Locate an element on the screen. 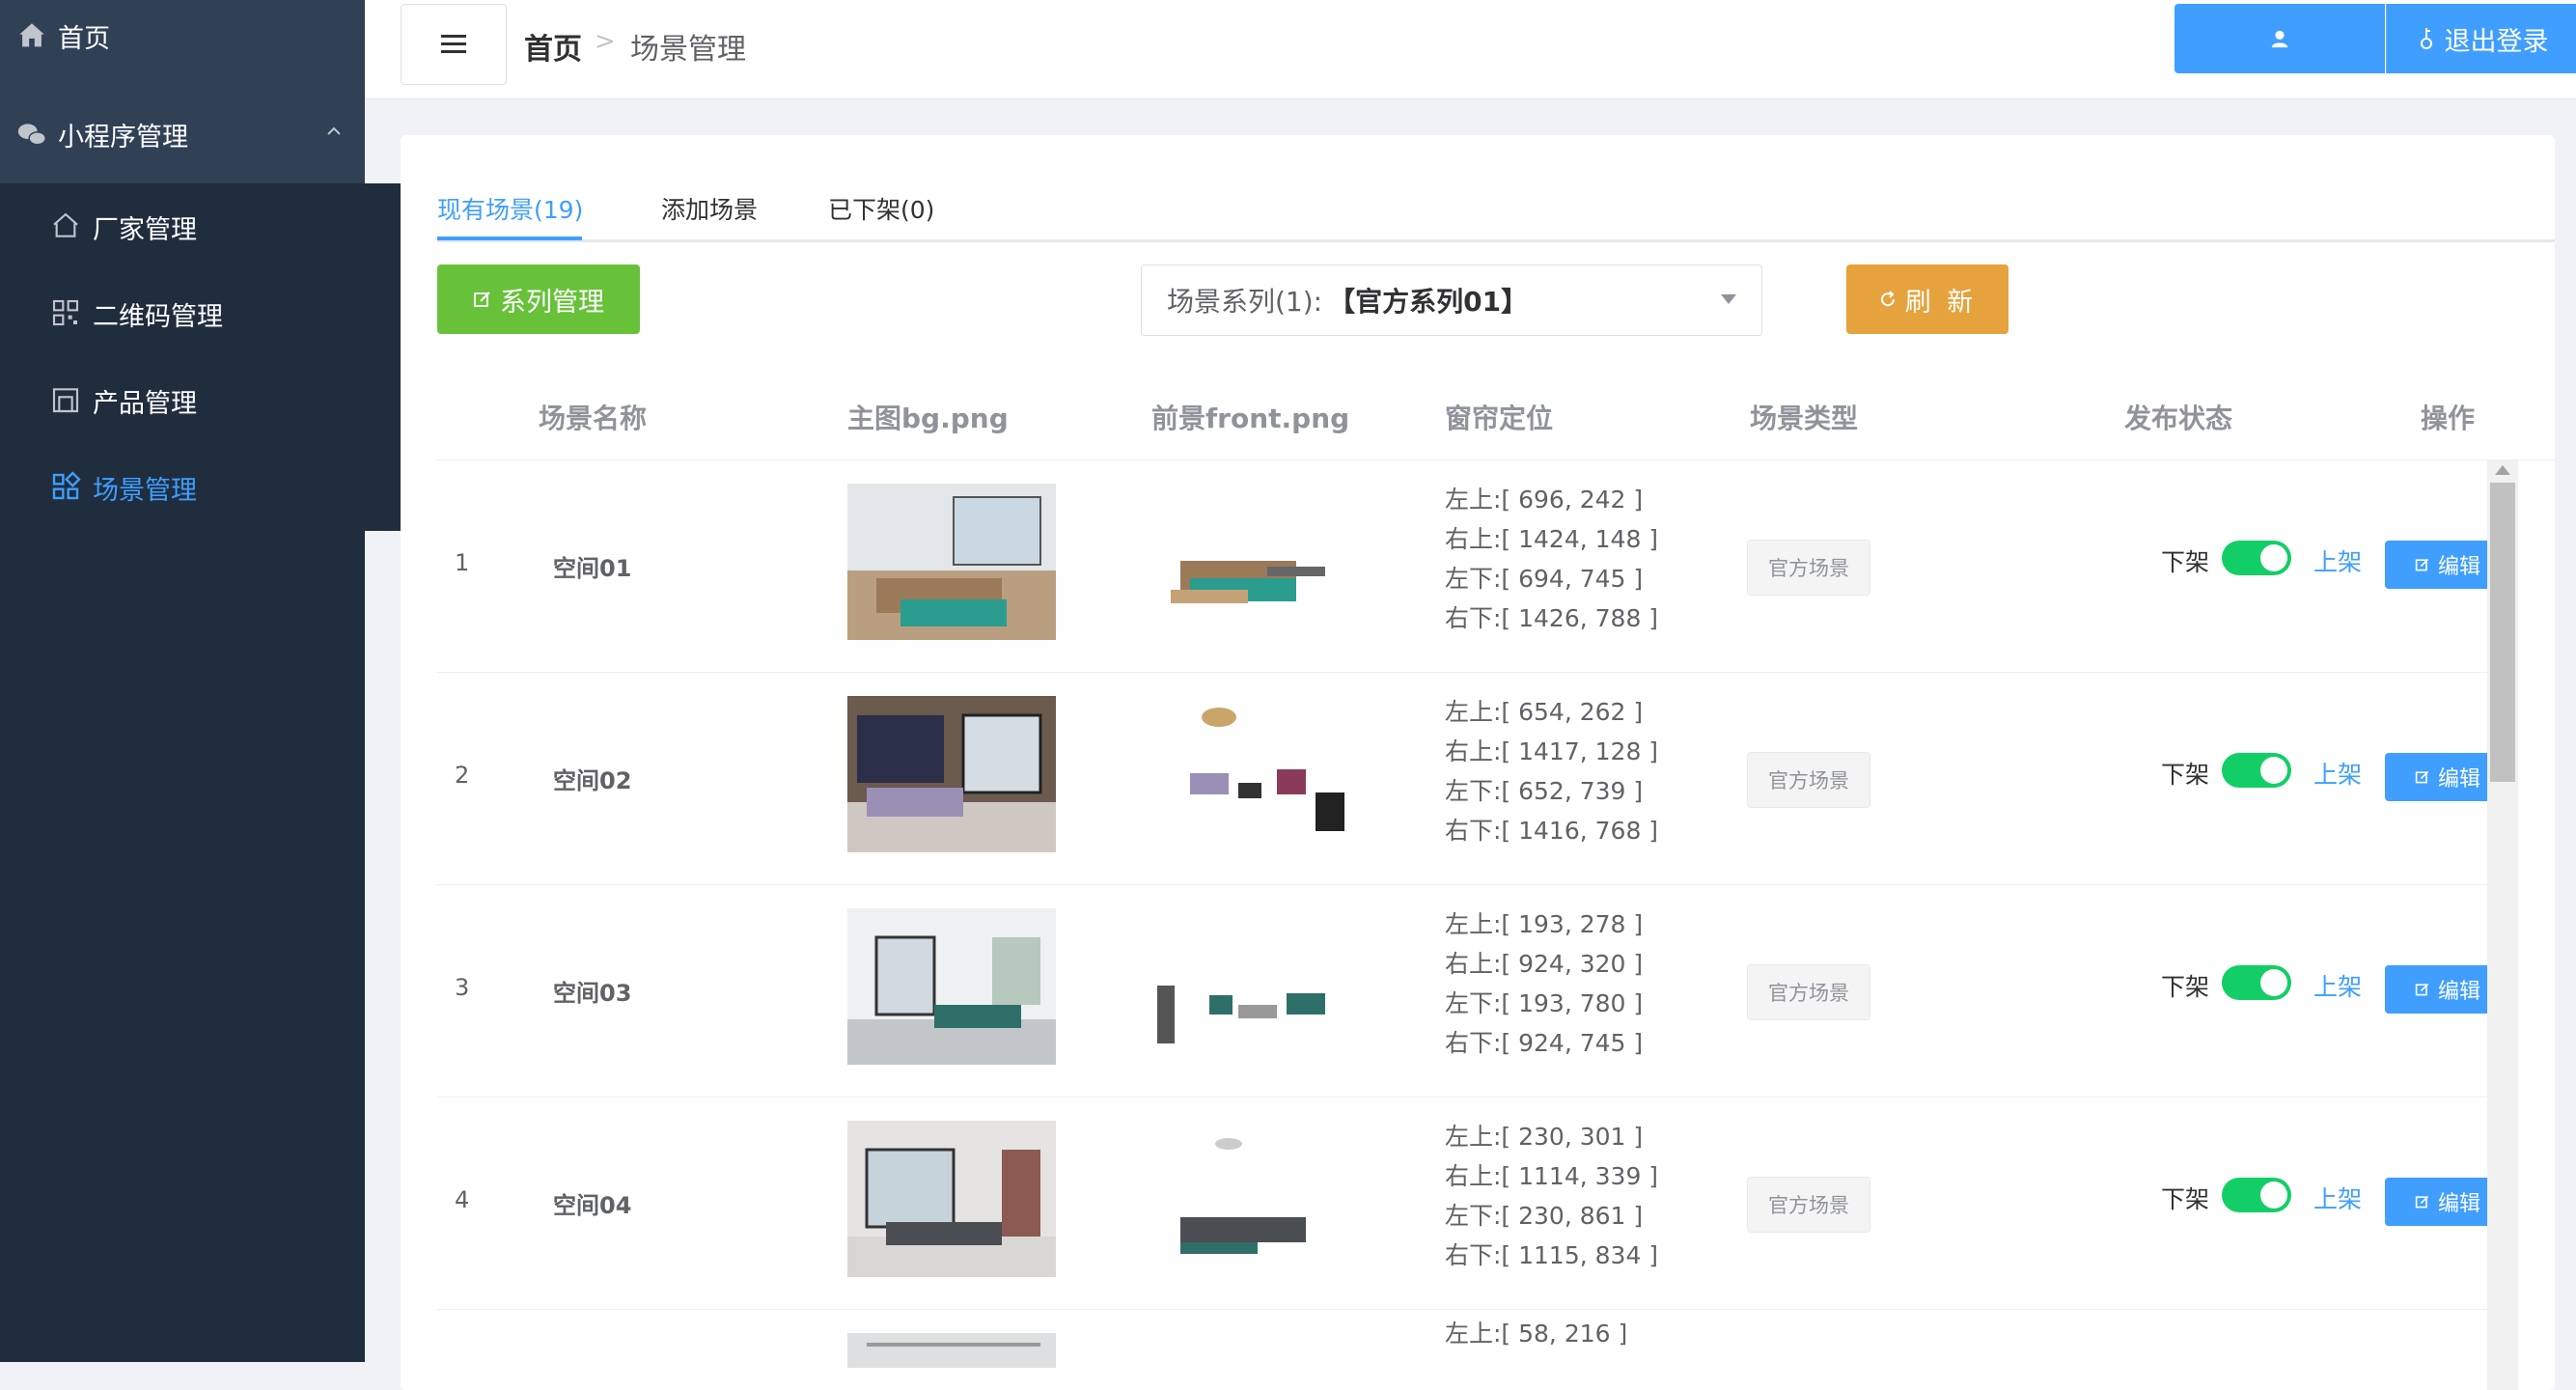 The width and height of the screenshot is (2576, 1390). sidebar-item-label: 厂家管理 is located at coordinates (145, 229).